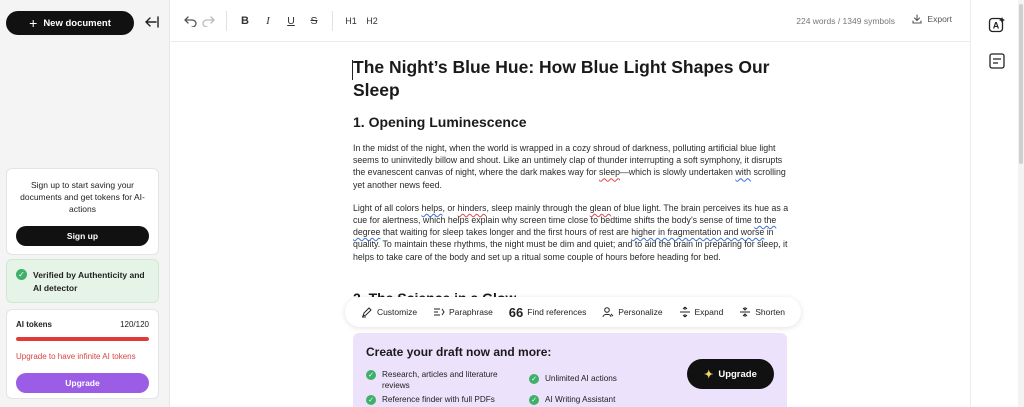 The width and height of the screenshot is (1024, 407). What do you see at coordinates (1021, 84) in the screenshot?
I see `scrollbar-thumb` at bounding box center [1021, 84].